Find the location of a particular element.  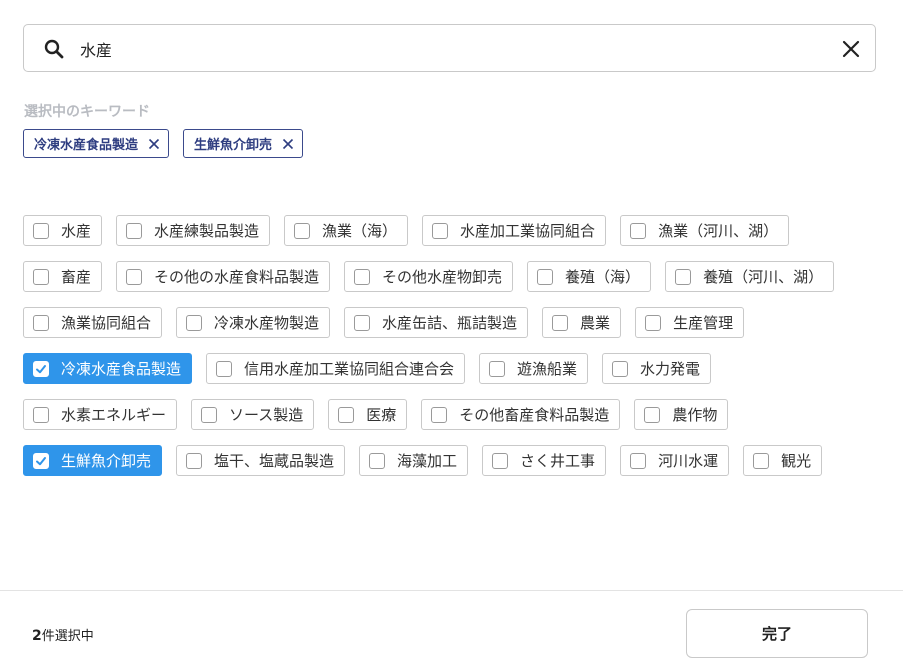

keyword-option: さく井工事 is located at coordinates (544, 460).